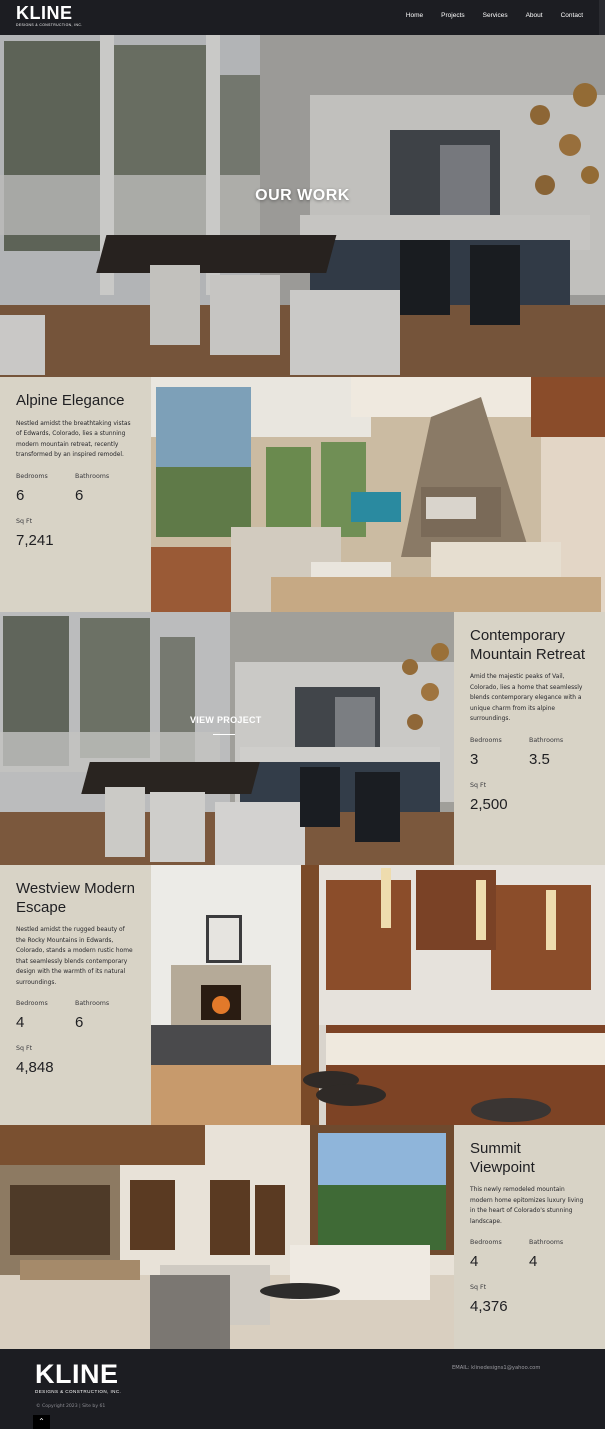 This screenshot has width=605, height=1429. What do you see at coordinates (534, 15) in the screenshot?
I see `nav-about: About` at bounding box center [534, 15].